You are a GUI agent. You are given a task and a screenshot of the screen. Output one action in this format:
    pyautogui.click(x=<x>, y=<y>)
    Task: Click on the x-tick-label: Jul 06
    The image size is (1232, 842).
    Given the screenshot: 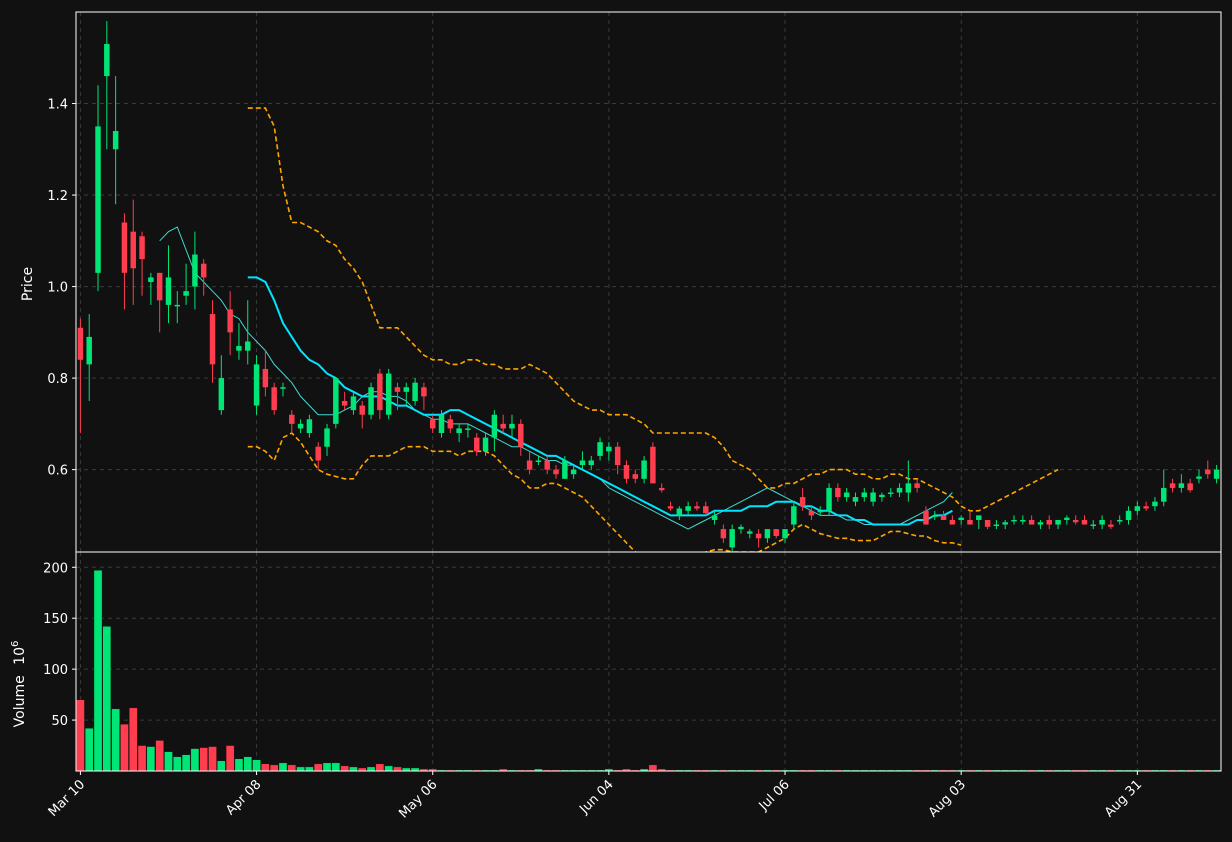 What is the action you would take?
    pyautogui.click(x=774, y=795)
    